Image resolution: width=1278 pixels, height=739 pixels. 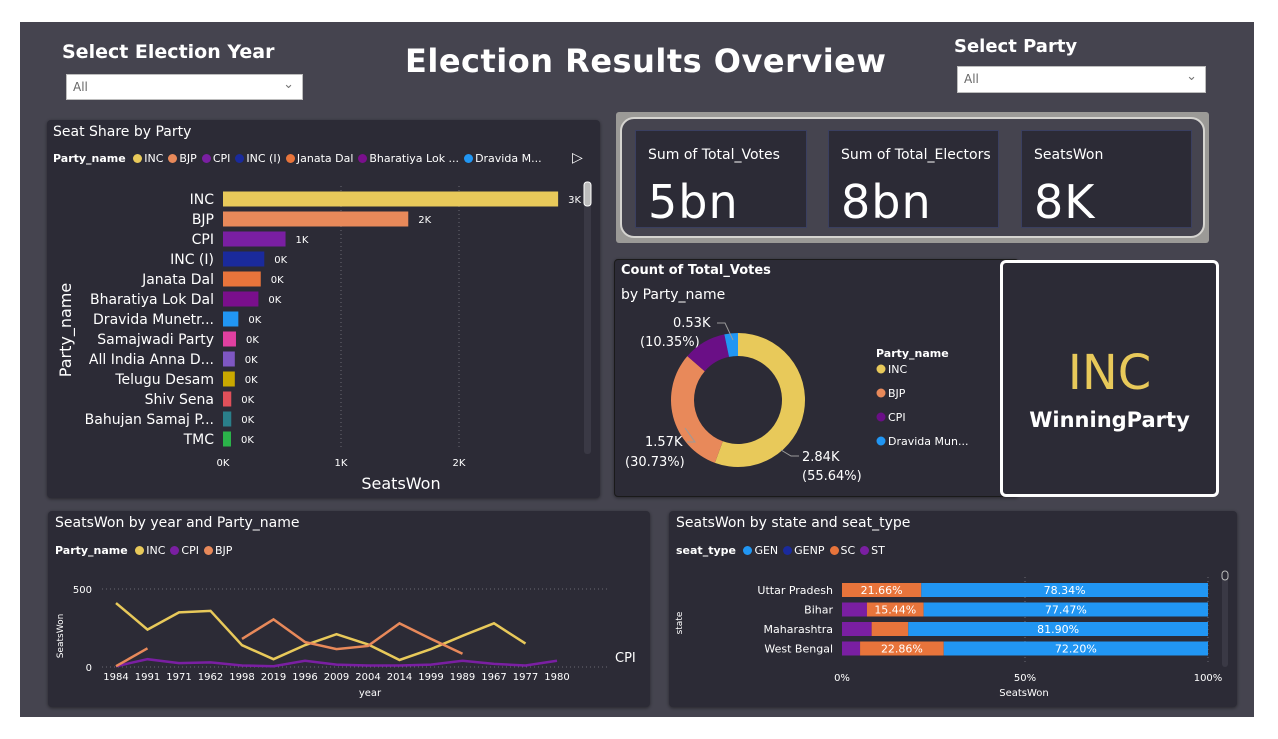 I want to click on data-label-bjp-pct: (30.73%), so click(x=655, y=462).